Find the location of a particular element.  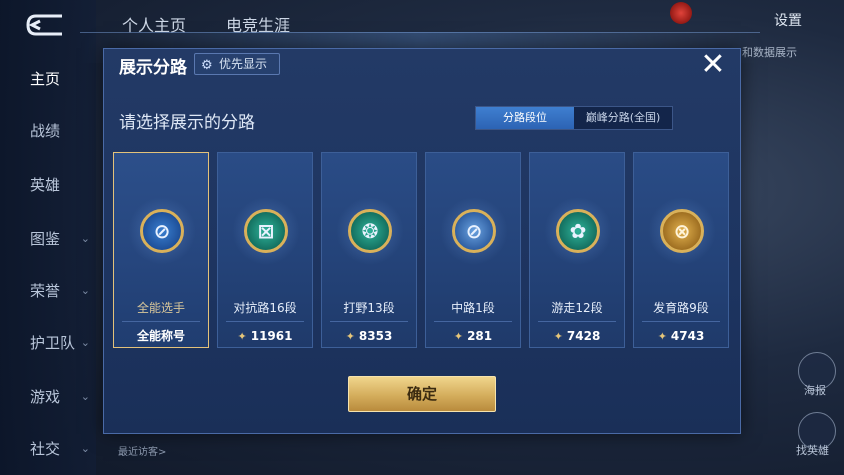

lane-card-footer: ✦ 7428 is located at coordinates (577, 336).